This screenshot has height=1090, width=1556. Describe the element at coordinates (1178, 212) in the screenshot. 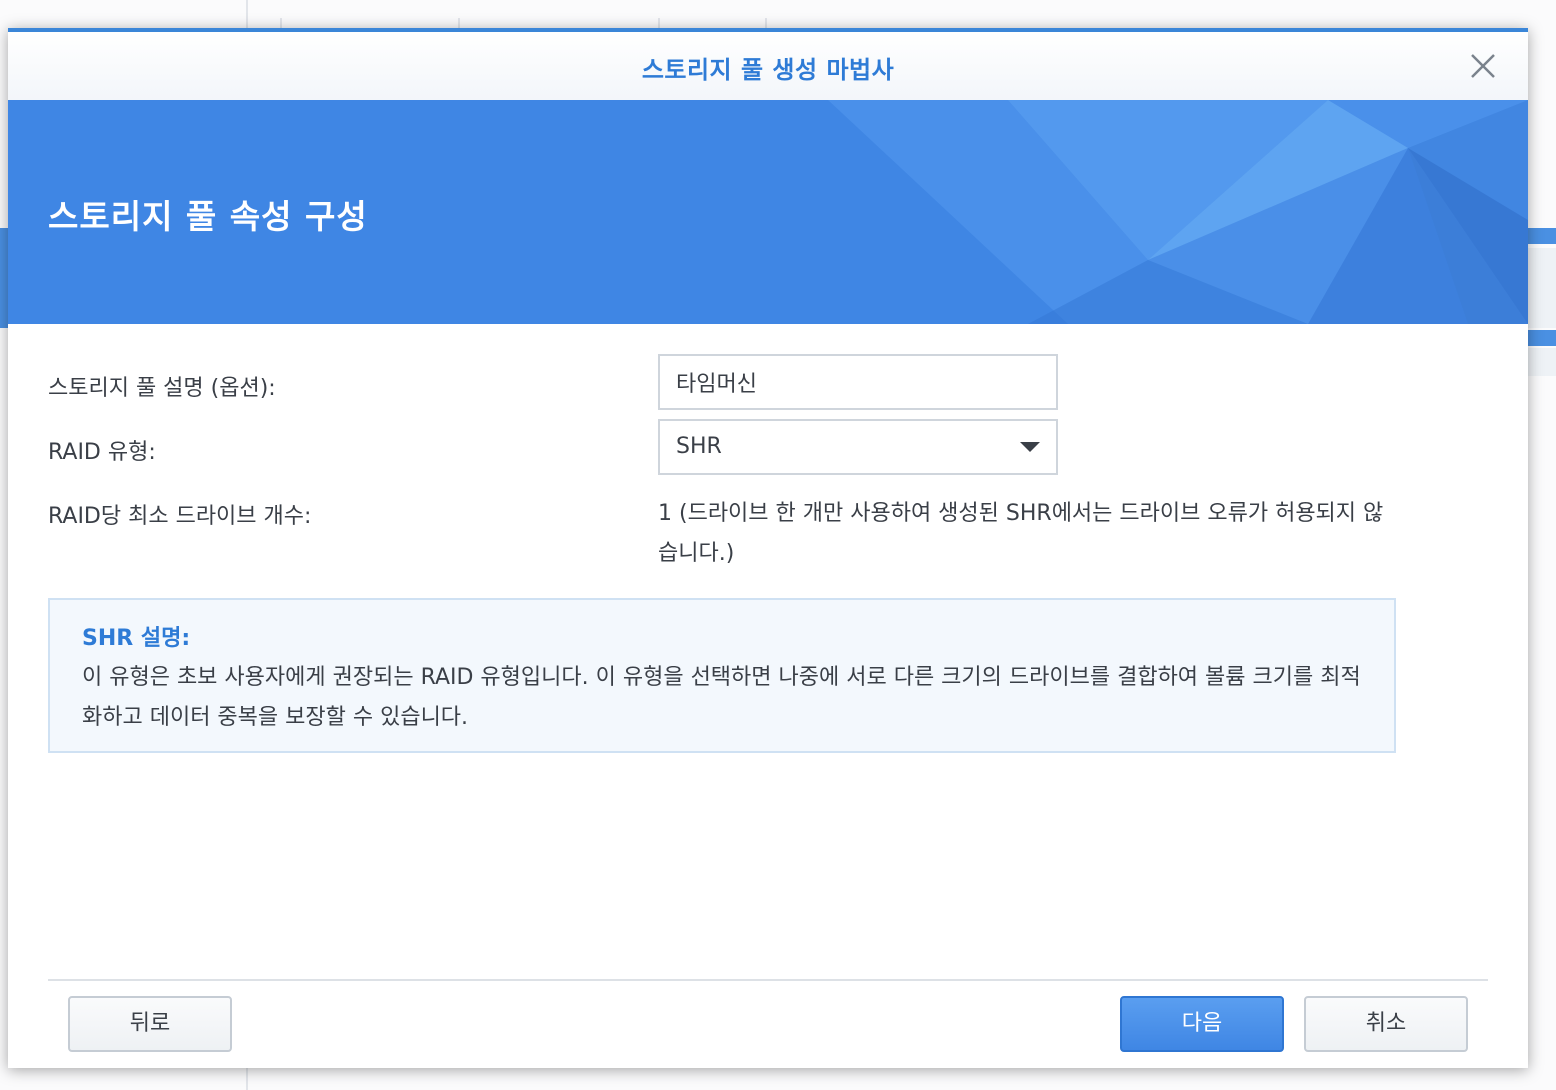

I see `banner-decoration` at that location.